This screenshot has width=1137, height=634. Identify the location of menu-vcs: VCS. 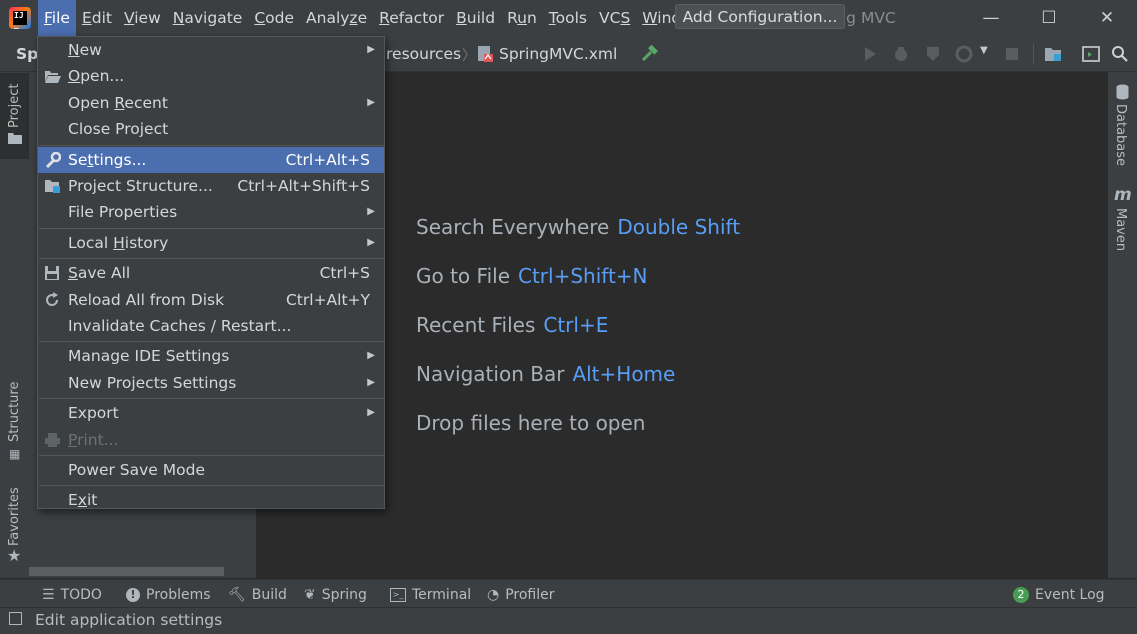
(614, 18).